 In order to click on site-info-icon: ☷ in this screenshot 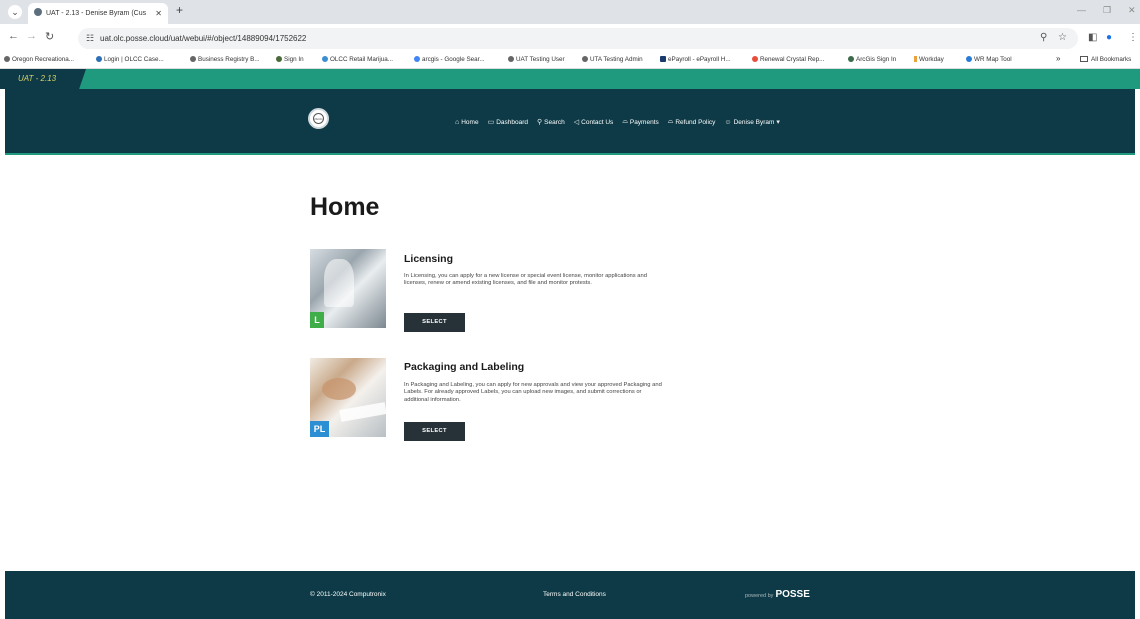, I will do `click(90, 38)`.